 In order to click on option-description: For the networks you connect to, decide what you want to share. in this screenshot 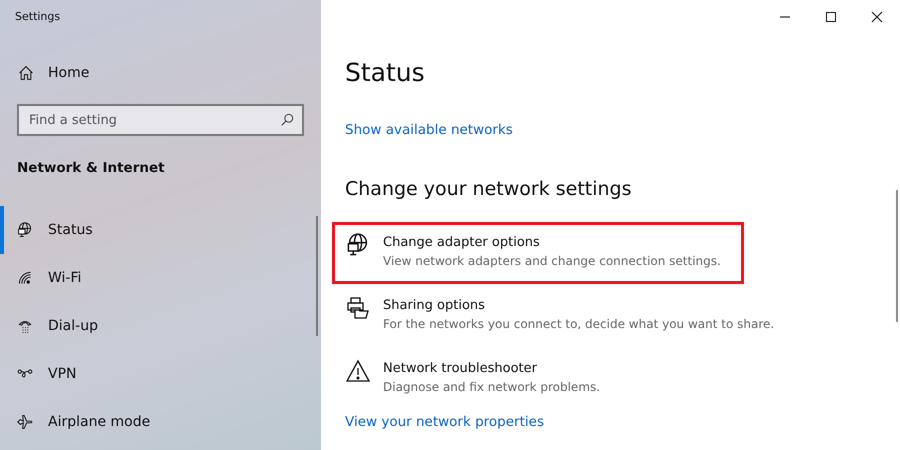, I will do `click(578, 324)`.